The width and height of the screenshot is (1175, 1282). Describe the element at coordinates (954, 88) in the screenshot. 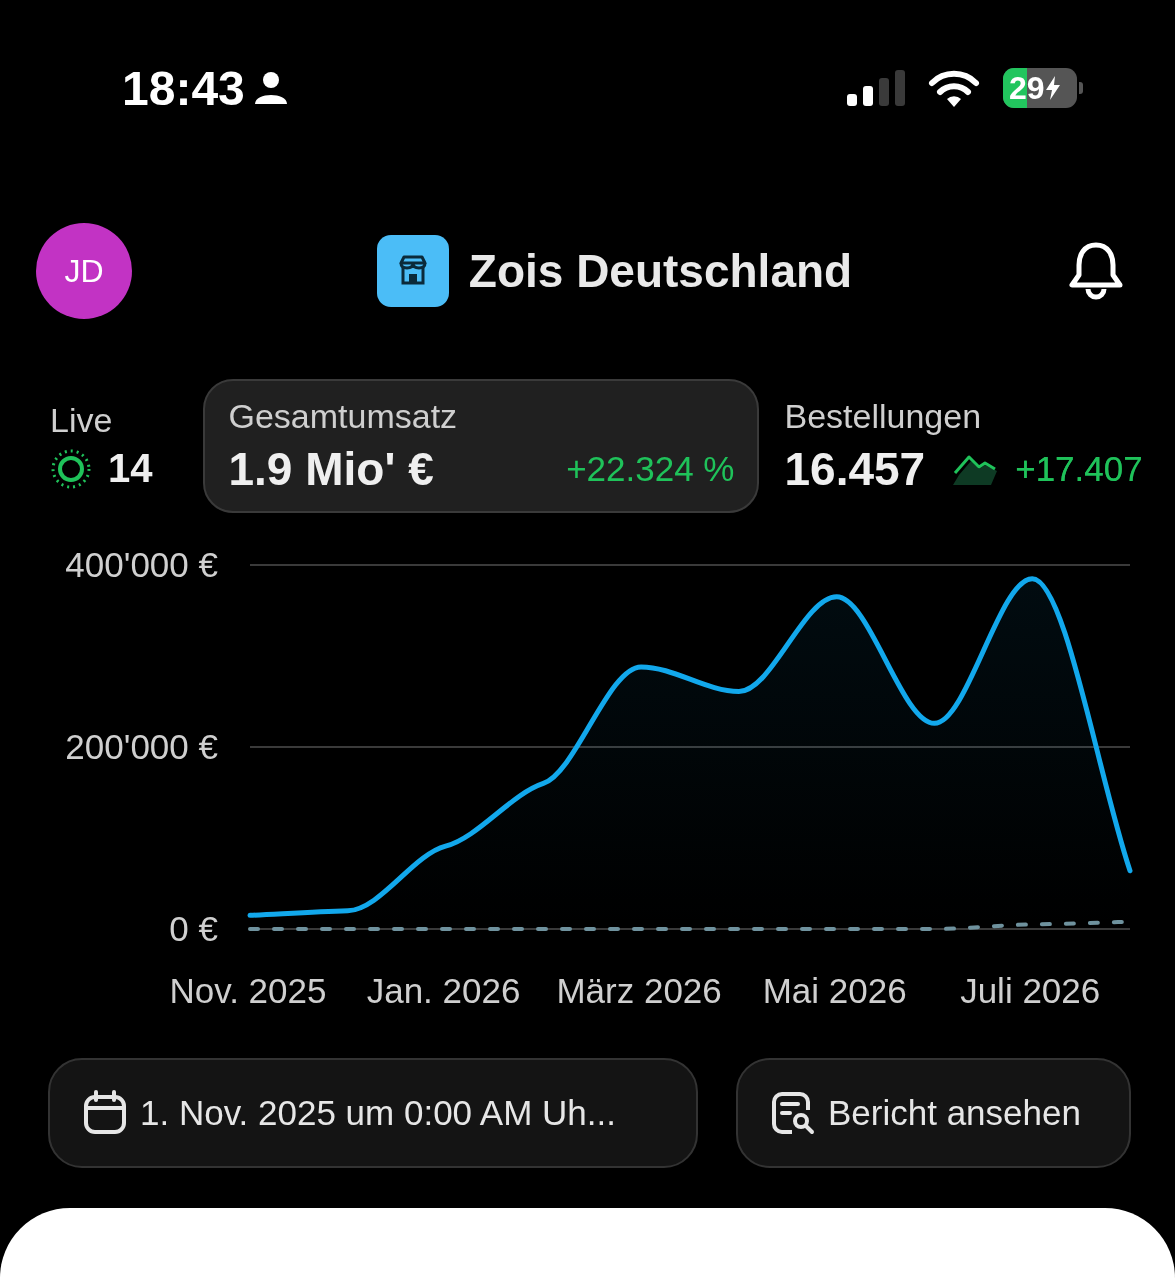

I see `wifi-icon` at that location.